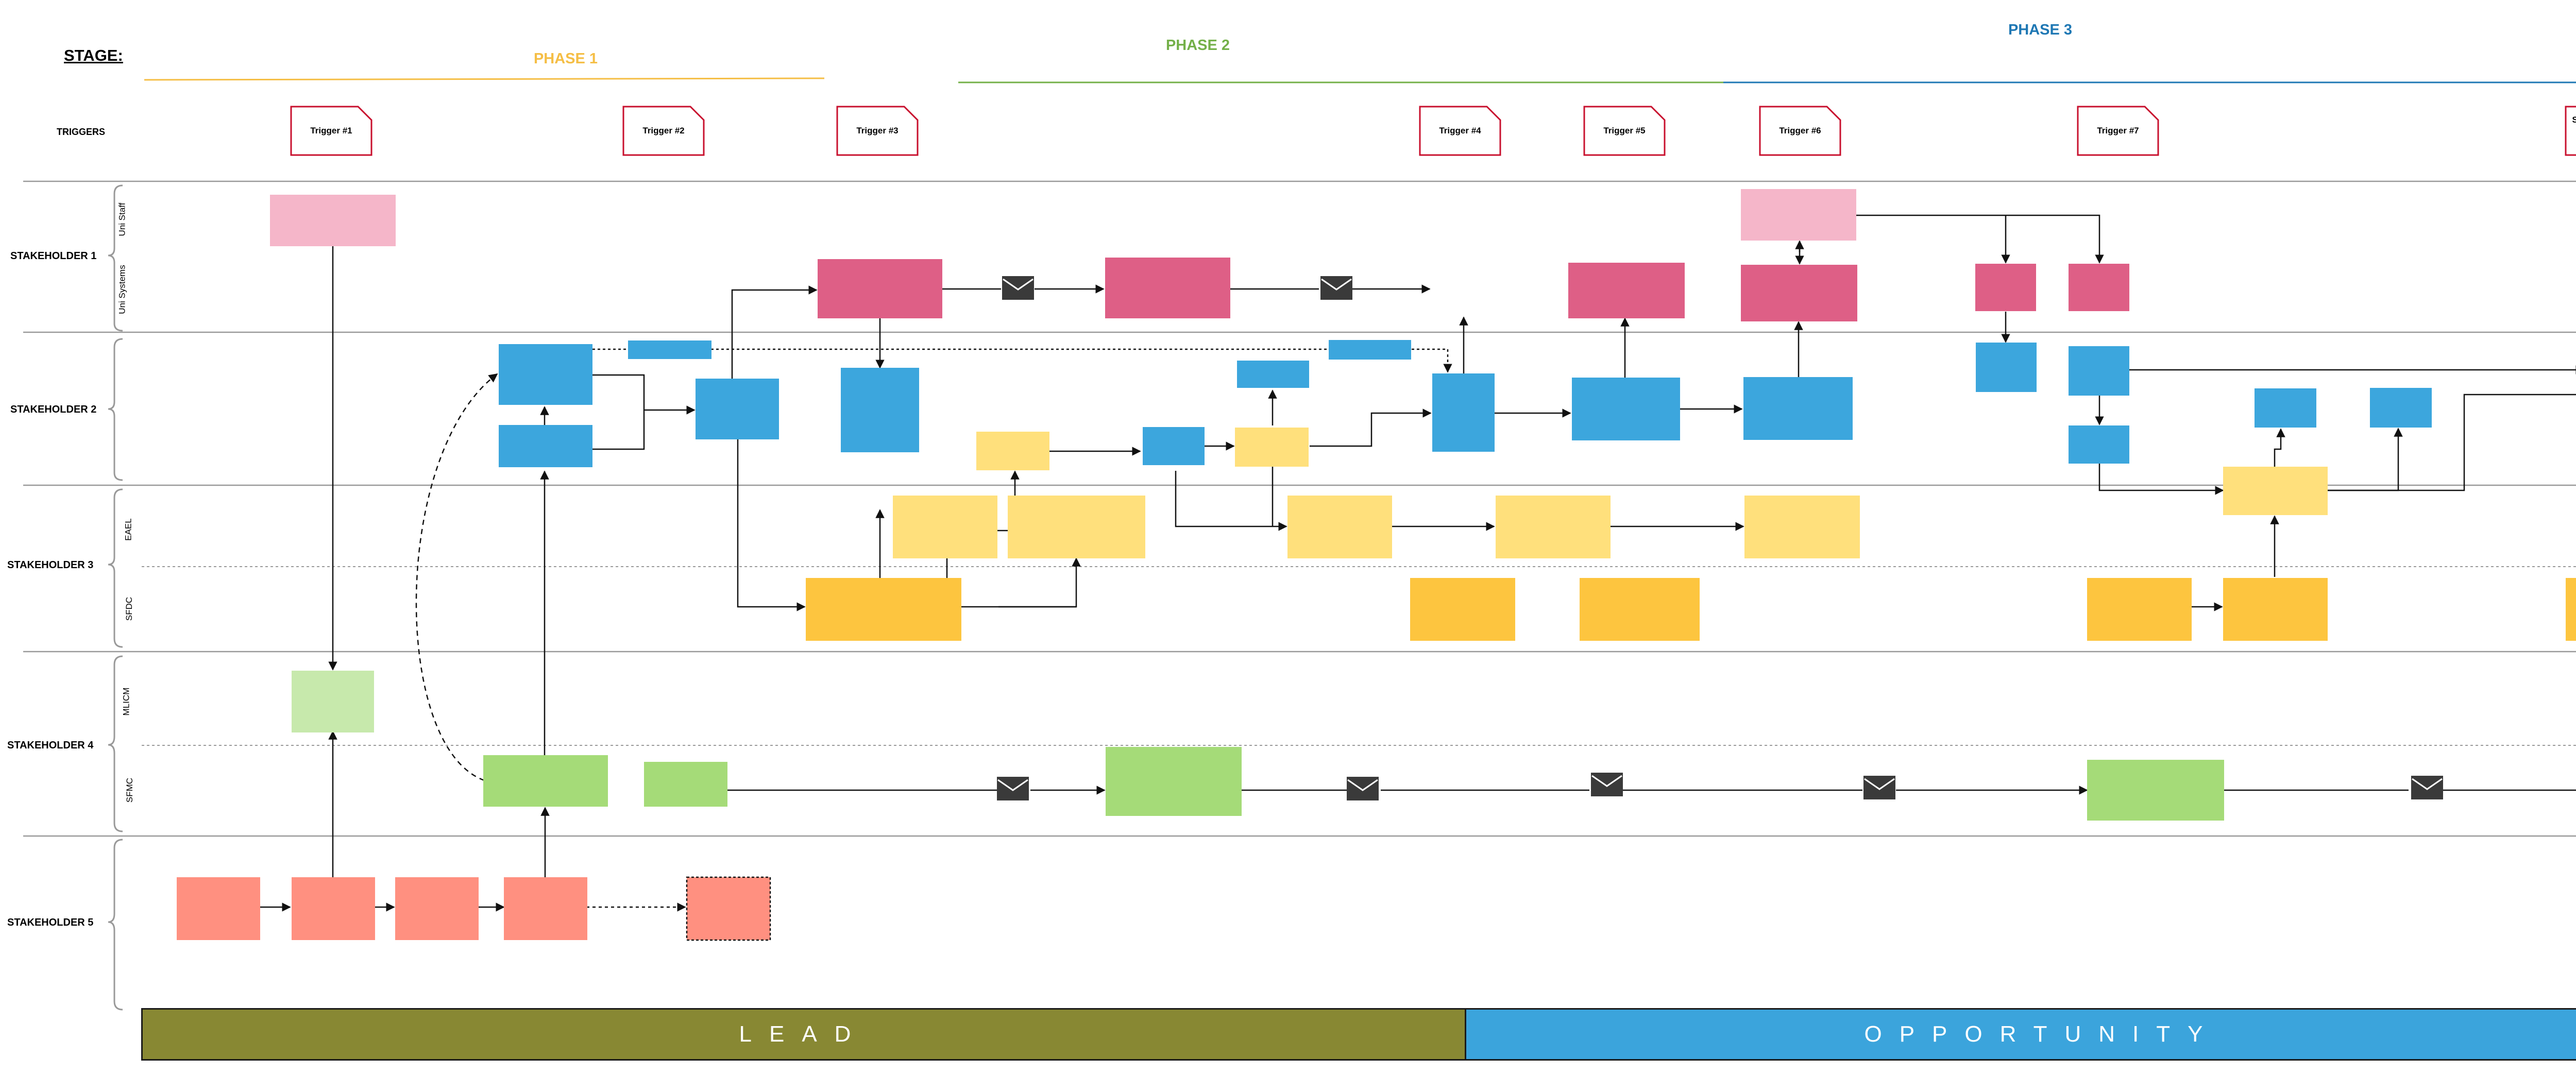 The width and height of the screenshot is (2576, 1074). I want to click on trigger-6: Trigger #6, so click(1800, 131).